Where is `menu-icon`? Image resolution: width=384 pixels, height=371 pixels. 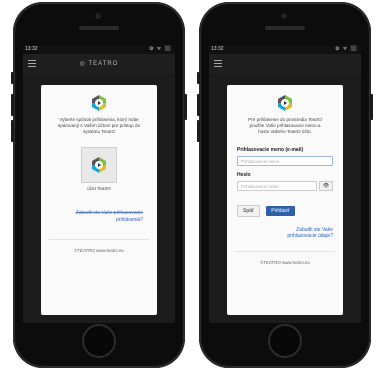
menu-icon is located at coordinates (218, 64).